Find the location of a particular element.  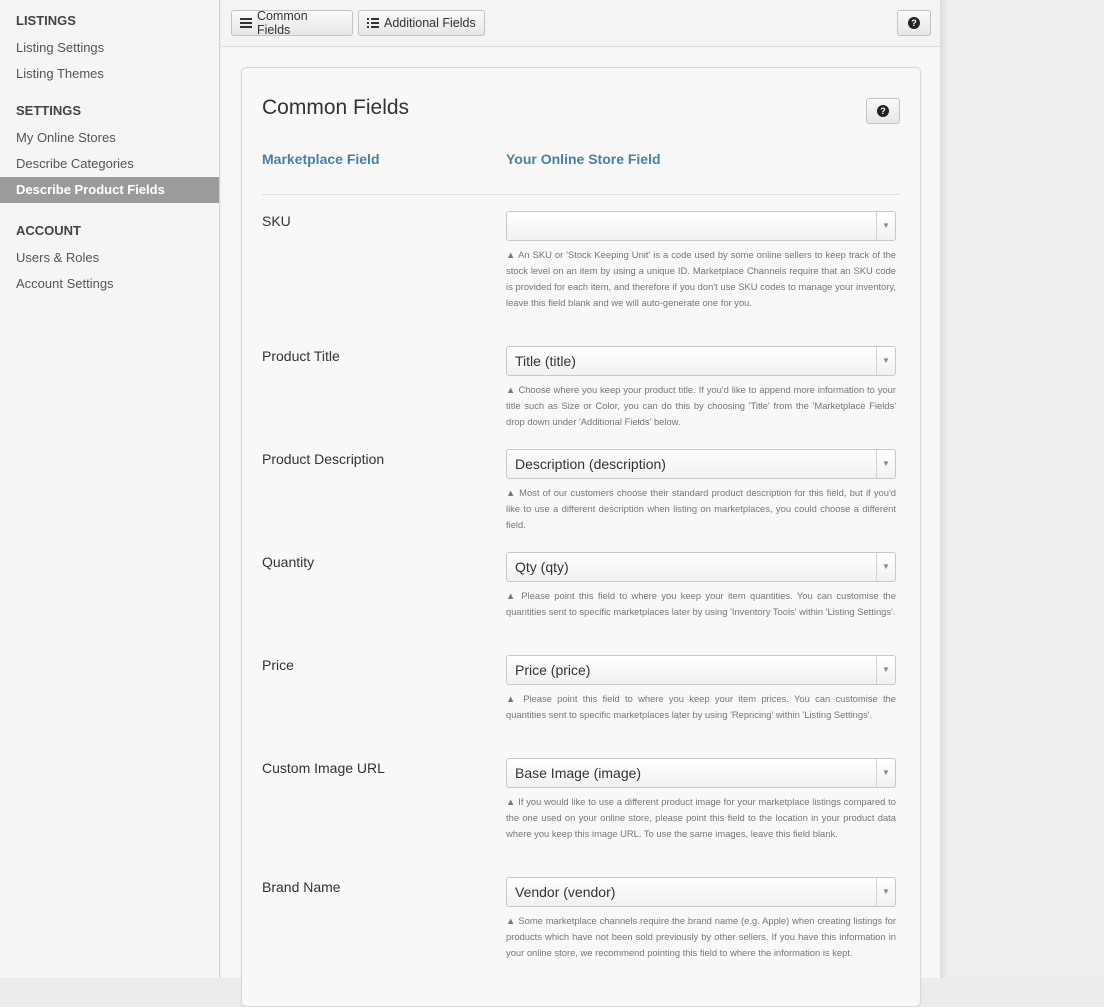

toolbar-help-button: ? is located at coordinates (914, 23).